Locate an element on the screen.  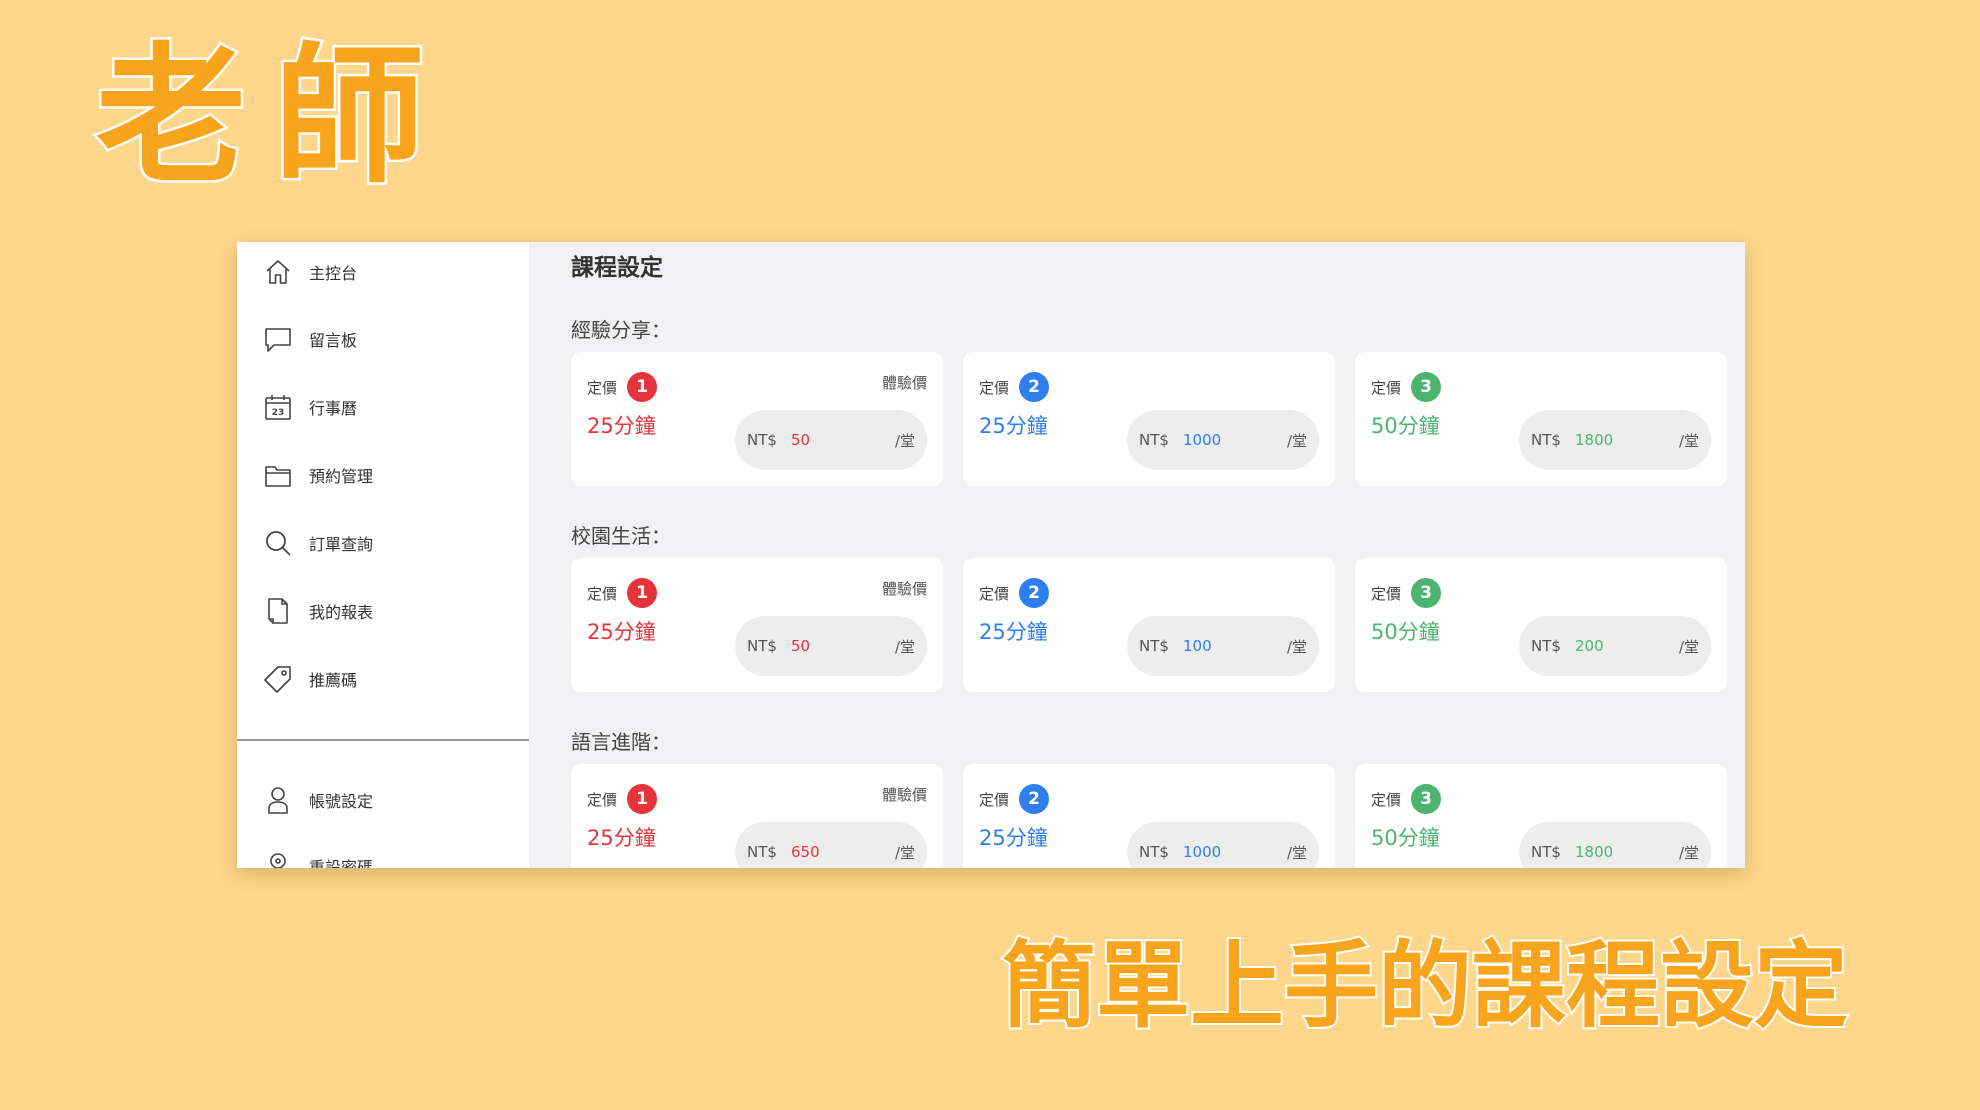
section-label: 語言進階： is located at coordinates (621, 742).